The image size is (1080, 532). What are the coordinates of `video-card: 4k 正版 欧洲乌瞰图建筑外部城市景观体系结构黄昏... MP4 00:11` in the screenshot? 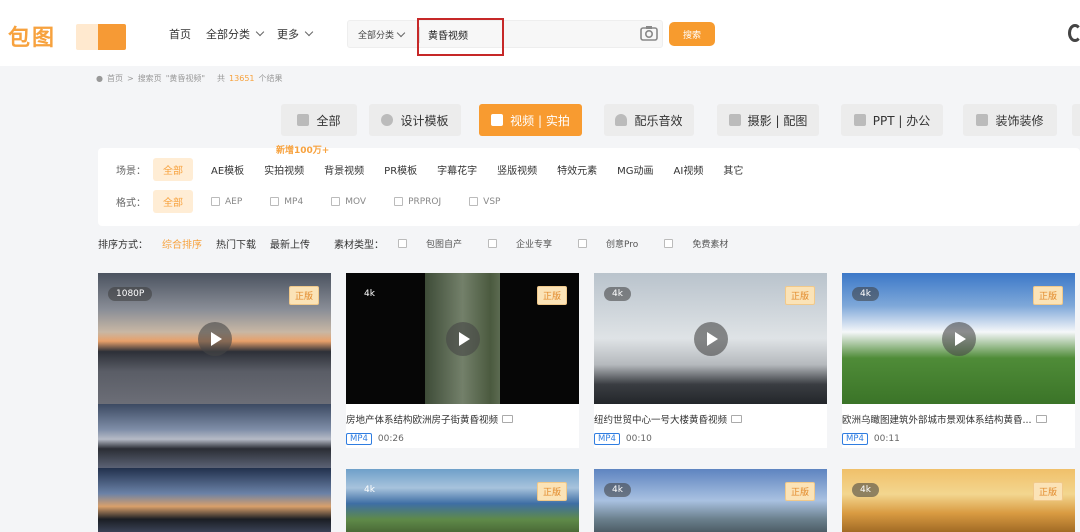 It's located at (958, 360).